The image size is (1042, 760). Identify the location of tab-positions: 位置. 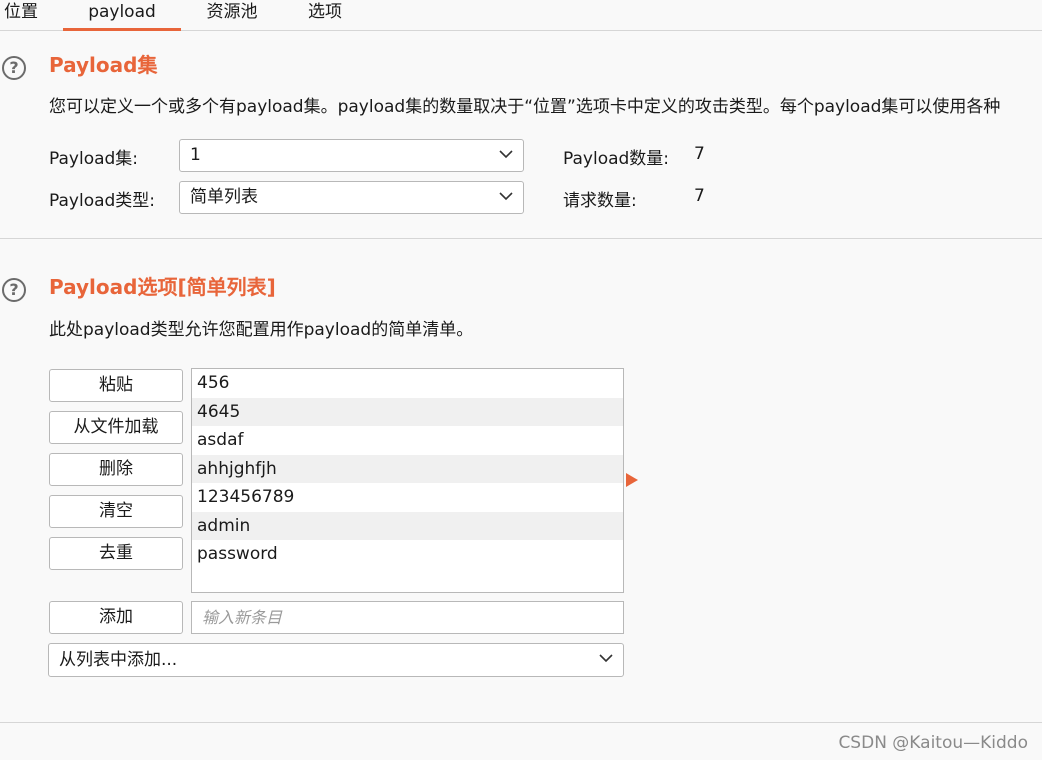
(21, 14).